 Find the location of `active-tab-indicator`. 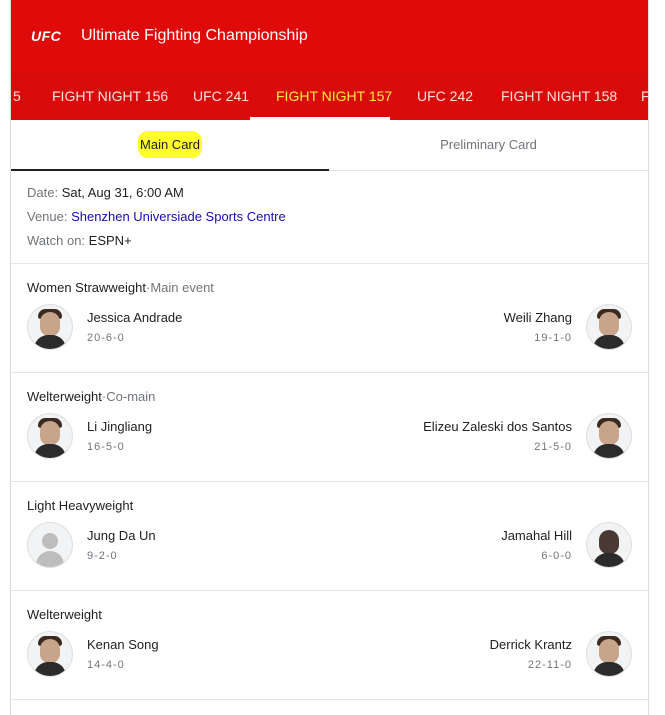

active-tab-indicator is located at coordinates (170, 170).